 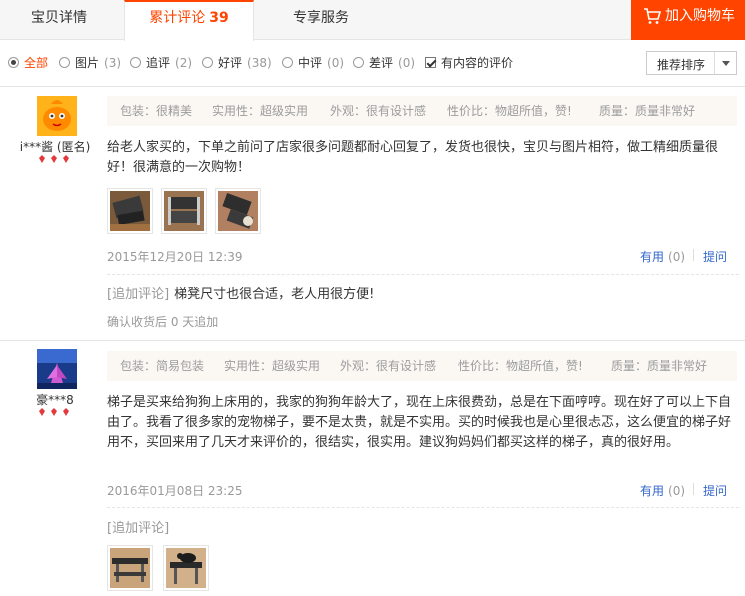 What do you see at coordinates (430, 62) in the screenshot?
I see `checkbox-icon` at bounding box center [430, 62].